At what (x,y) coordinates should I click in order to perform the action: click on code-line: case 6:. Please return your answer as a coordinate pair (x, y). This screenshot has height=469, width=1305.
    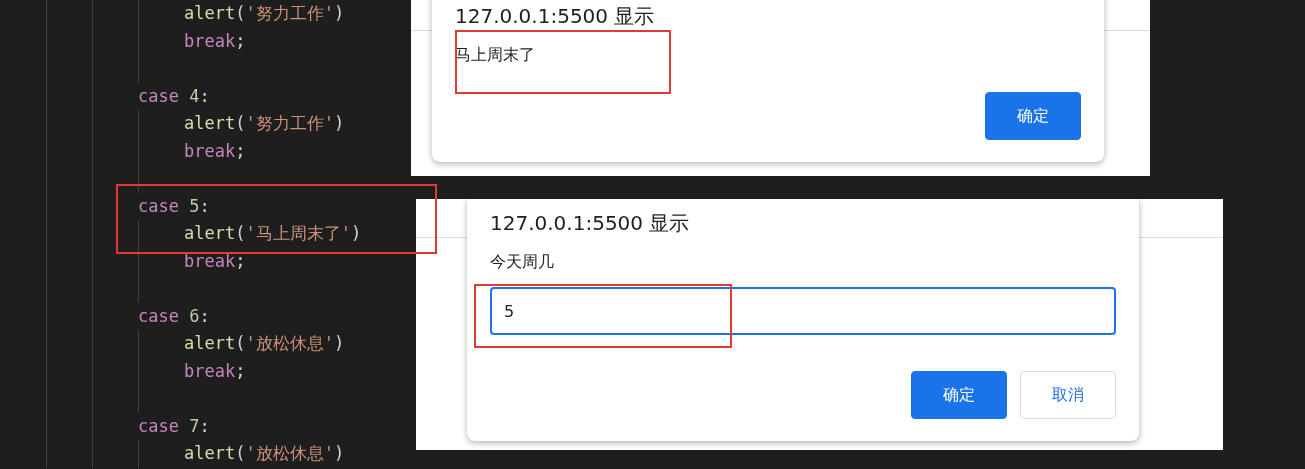
    Looking at the image, I should click on (173, 316).